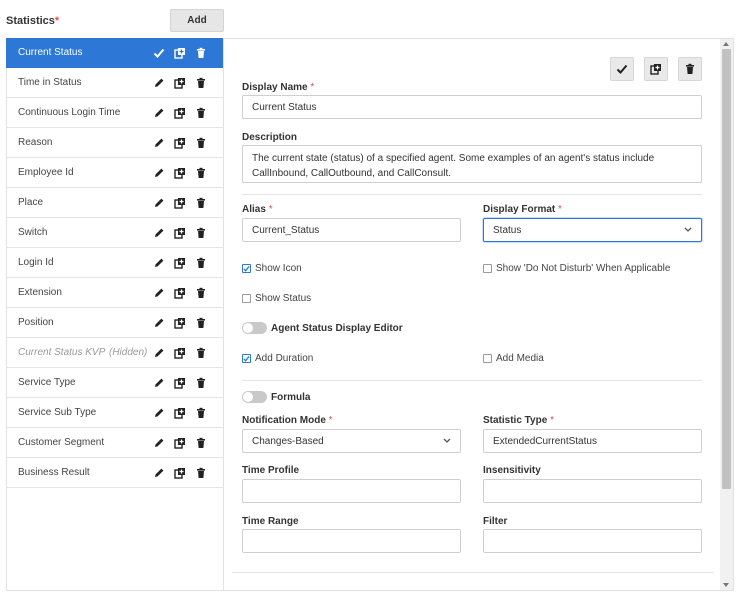  Describe the element at coordinates (522, 209) in the screenshot. I see `display-format-label: Display Format *` at that location.